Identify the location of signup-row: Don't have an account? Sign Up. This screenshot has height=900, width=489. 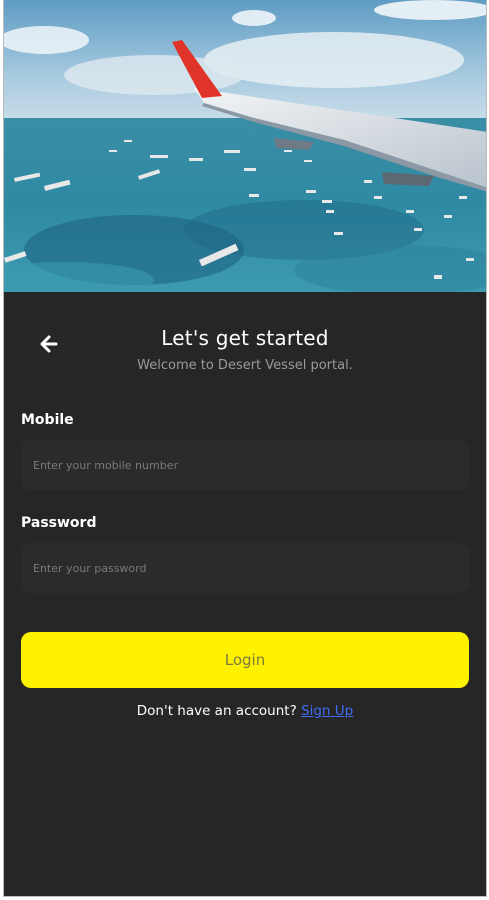
(245, 711).